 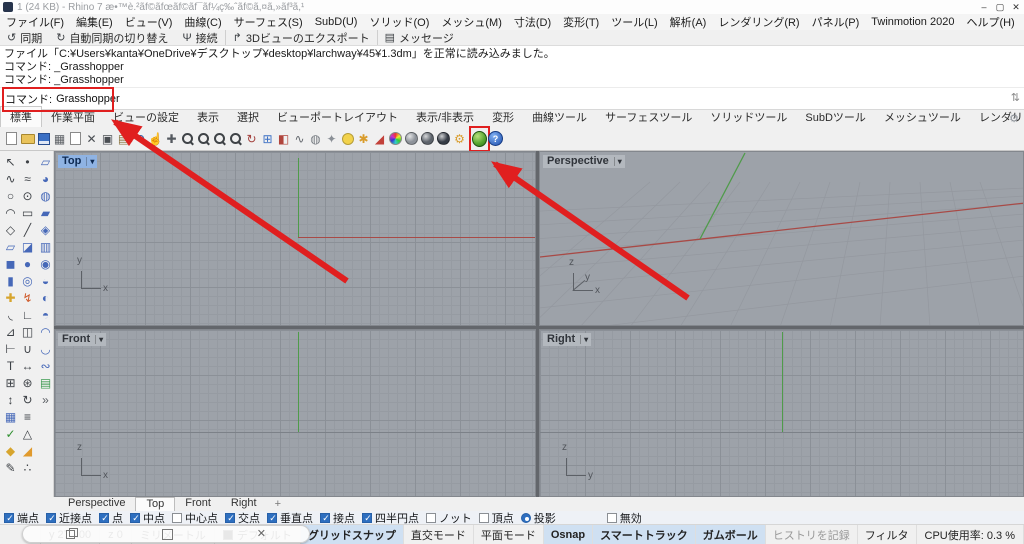 What do you see at coordinates (532, 22) in the screenshot?
I see `menu-item: 寸法(D)` at bounding box center [532, 22].